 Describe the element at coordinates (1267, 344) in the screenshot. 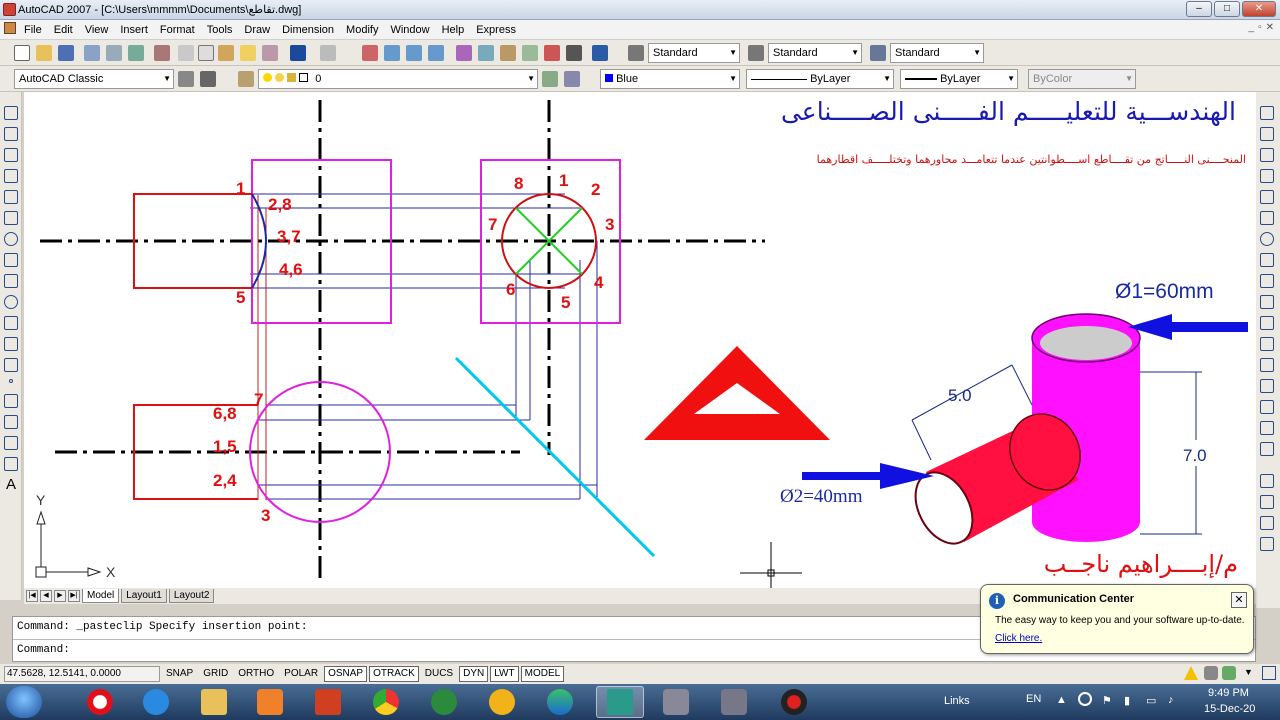

I see `break-at-point-icon` at that location.